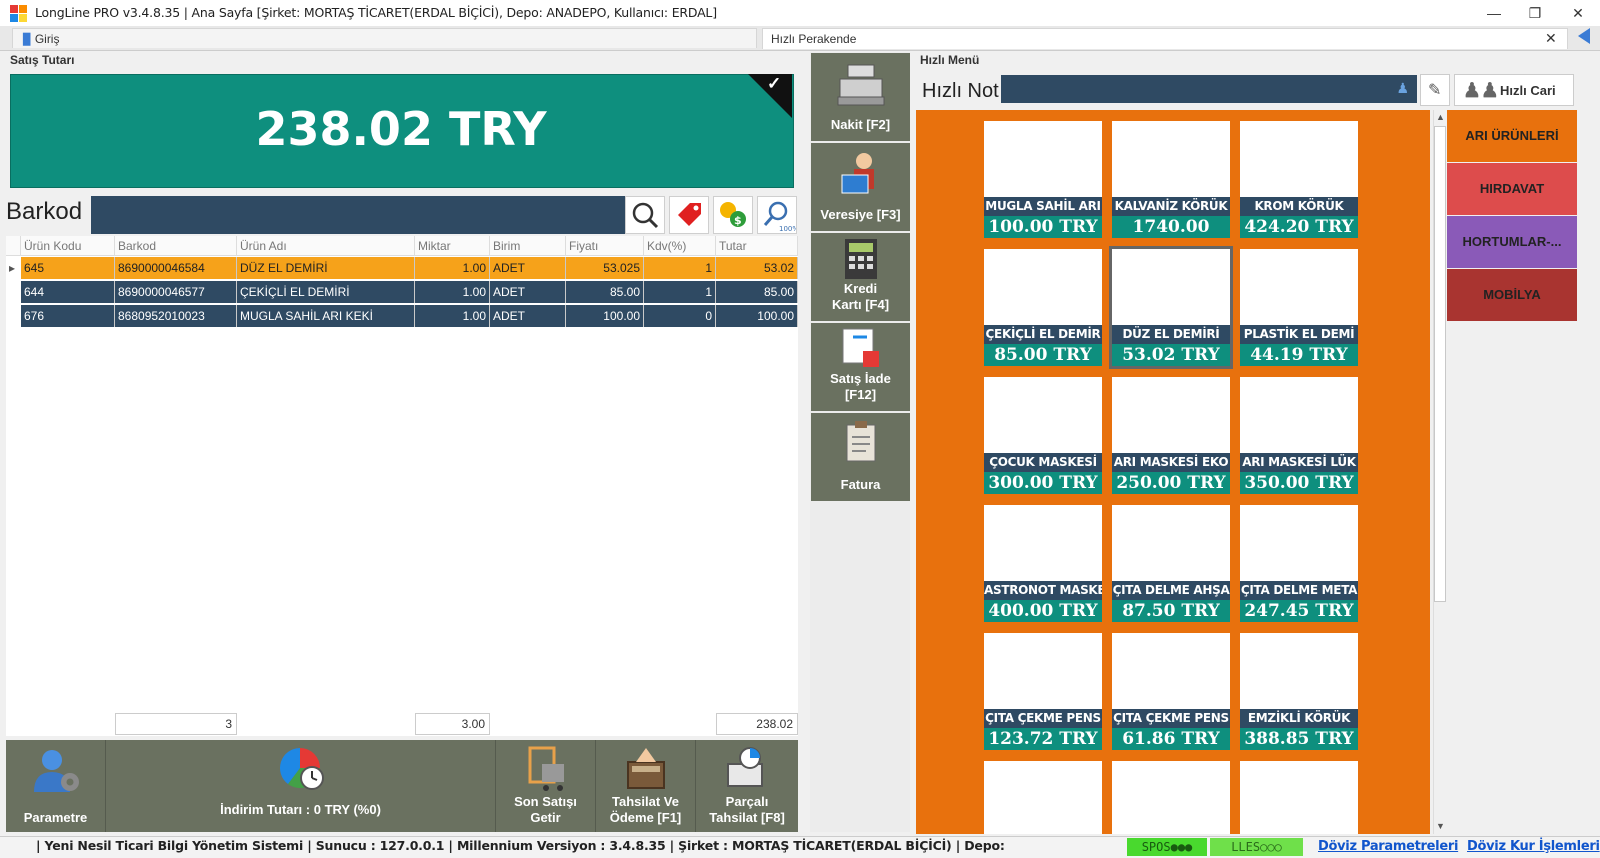 This screenshot has width=1600, height=858. Describe the element at coordinates (176, 292) in the screenshot. I see `table-cell-barkod: 8690000046577` at that location.